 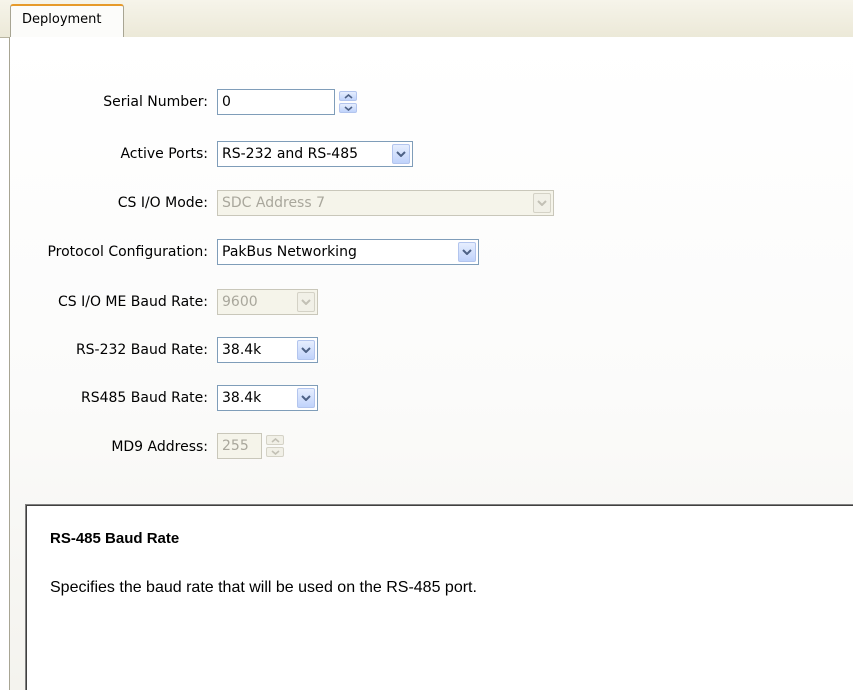 I want to click on tab-deployment-label: Deployment, so click(x=62, y=19).